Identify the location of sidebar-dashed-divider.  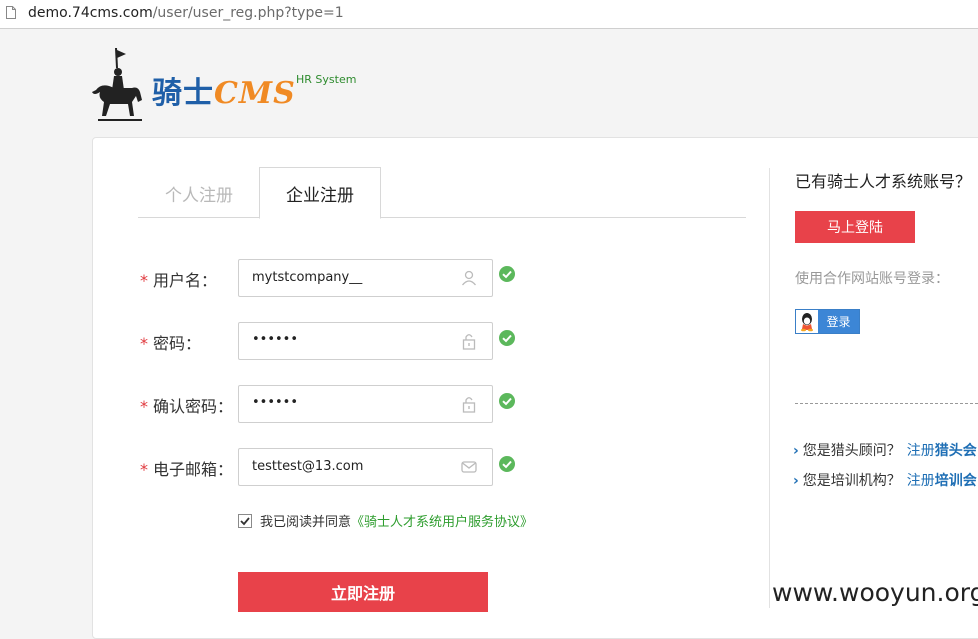
(886, 403).